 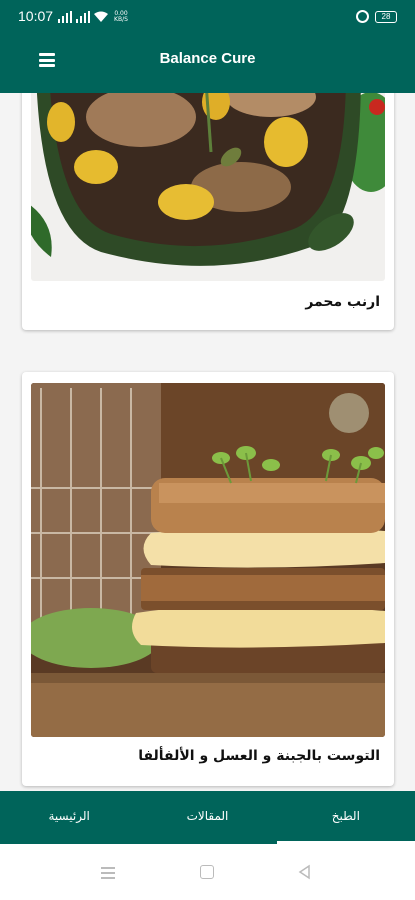 What do you see at coordinates (207, 58) in the screenshot?
I see `app-title: Balance Cure` at bounding box center [207, 58].